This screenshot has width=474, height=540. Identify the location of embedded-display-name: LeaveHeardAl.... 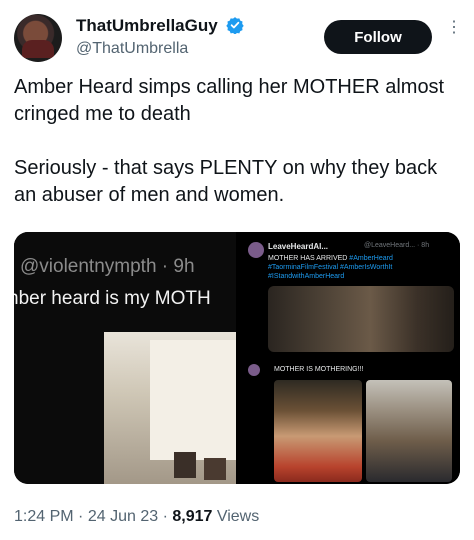
(298, 246).